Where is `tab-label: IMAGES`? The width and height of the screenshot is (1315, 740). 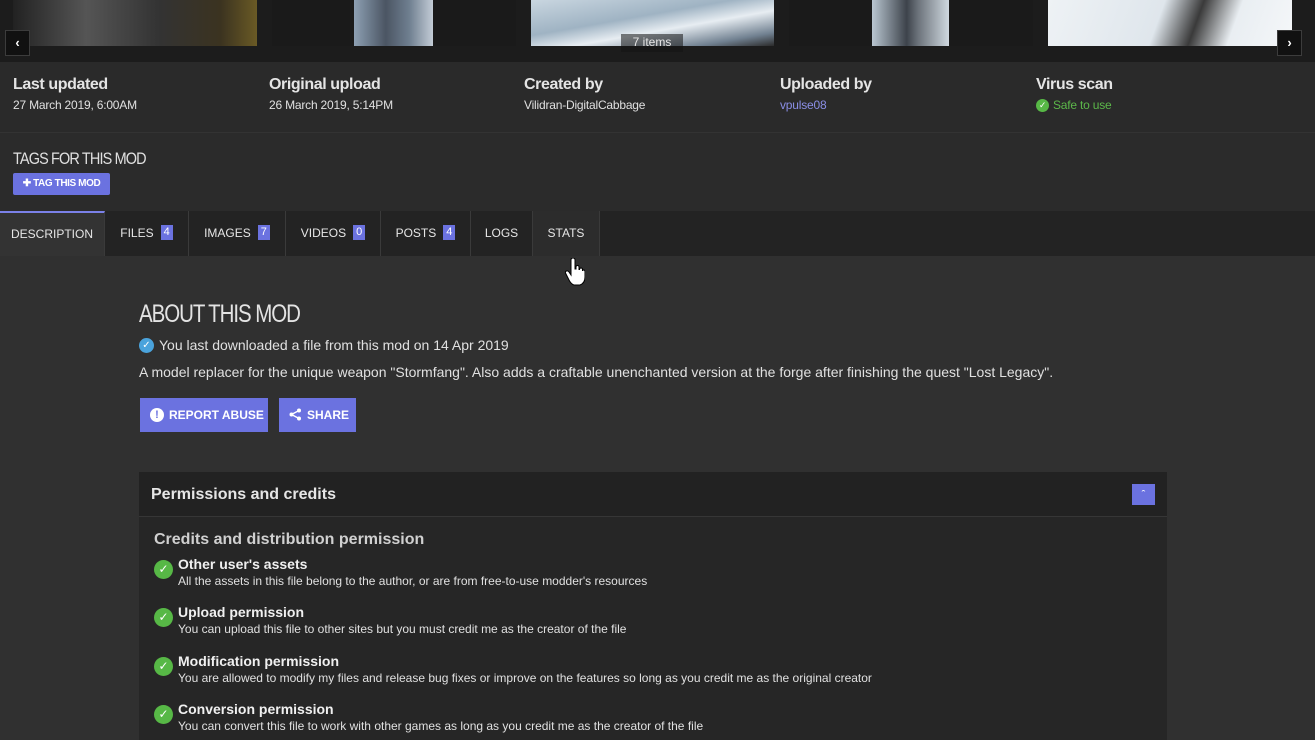 tab-label: IMAGES is located at coordinates (227, 233).